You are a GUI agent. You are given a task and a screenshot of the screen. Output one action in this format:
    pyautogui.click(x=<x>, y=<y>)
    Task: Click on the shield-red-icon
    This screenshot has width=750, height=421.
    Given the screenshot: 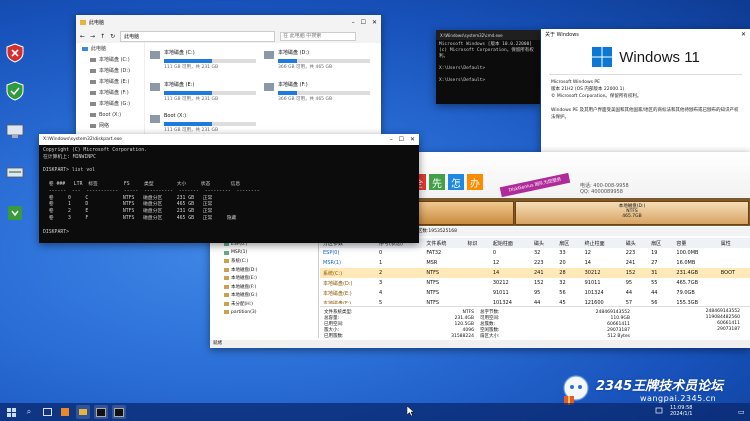 What is the action you would take?
    pyautogui.click(x=15, y=53)
    